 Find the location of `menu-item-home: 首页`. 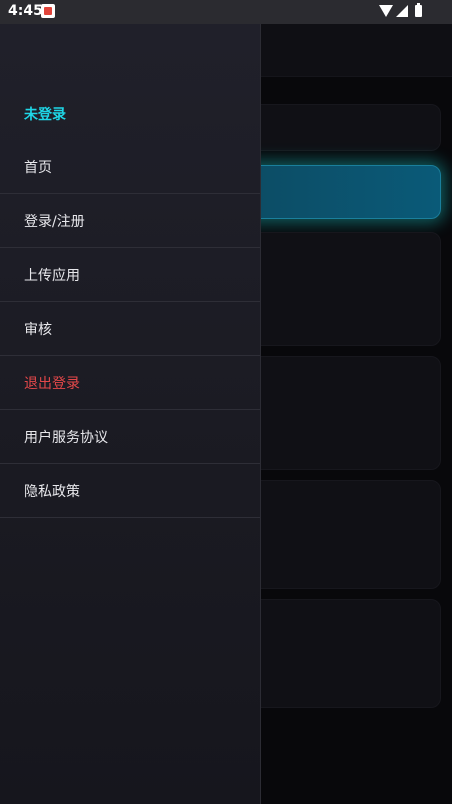

menu-item-home: 首页 is located at coordinates (130, 167).